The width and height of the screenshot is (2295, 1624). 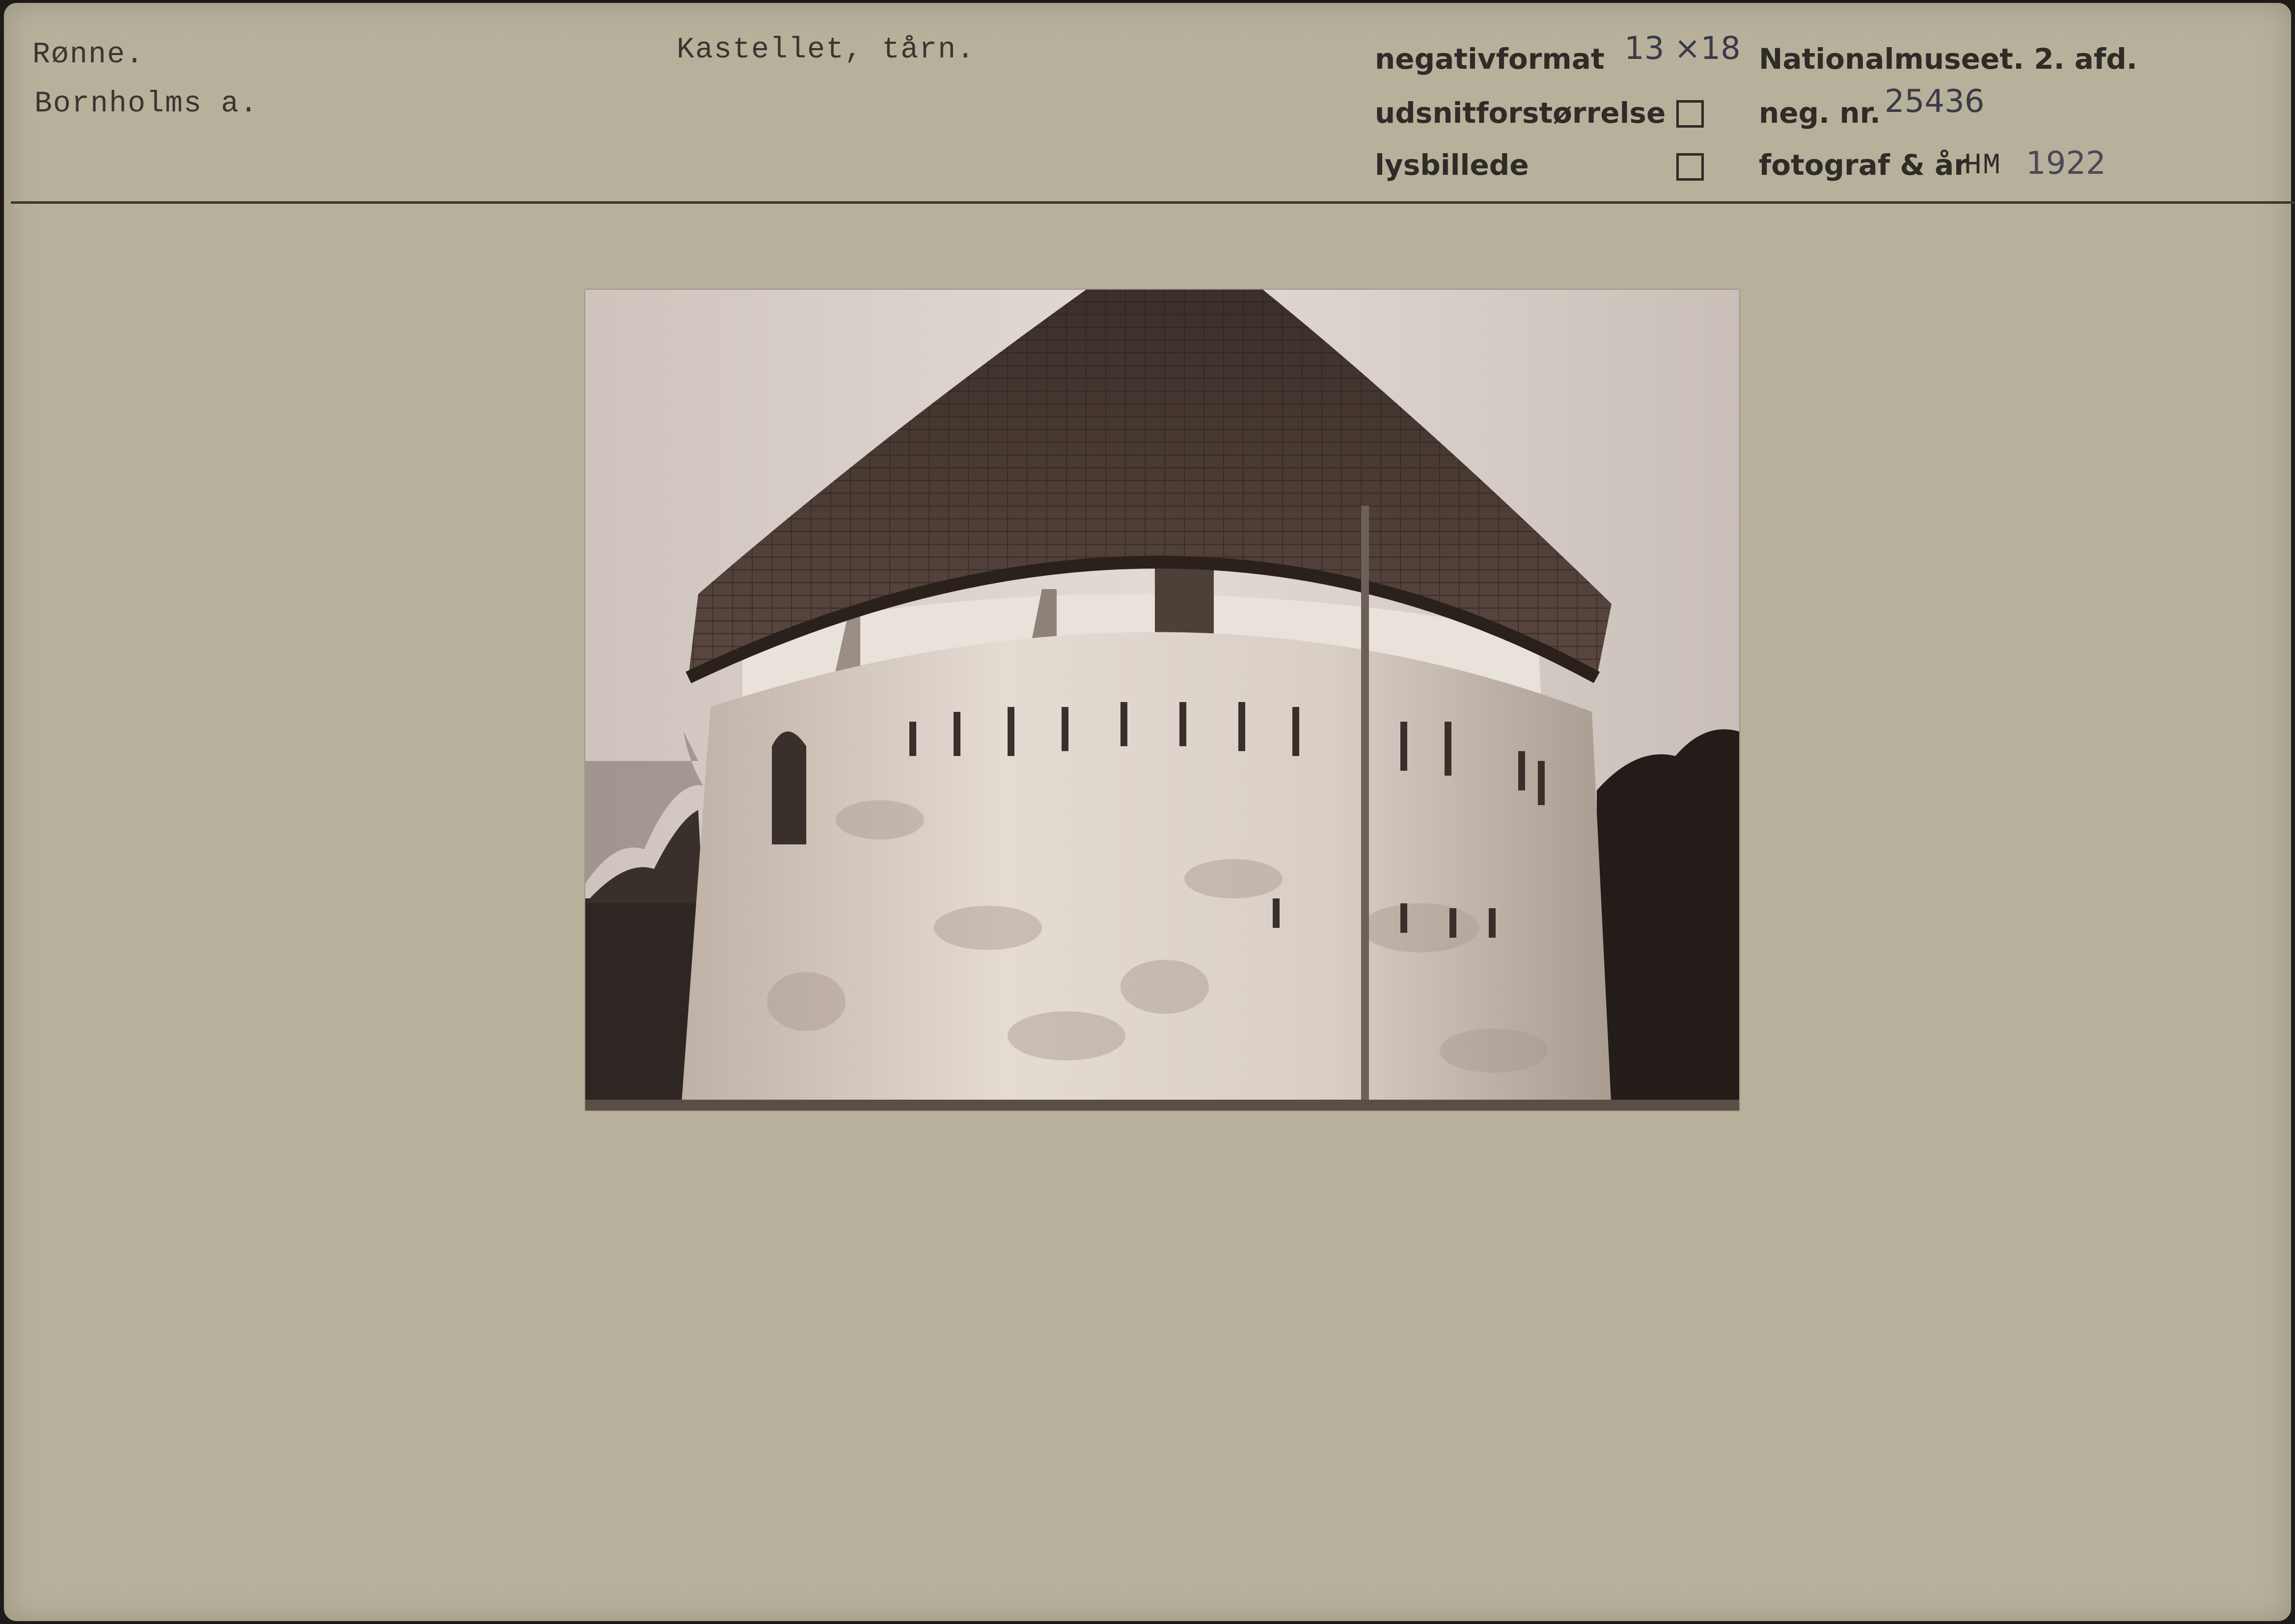 I want to click on udsnit-checkbox, so click(x=1690, y=114).